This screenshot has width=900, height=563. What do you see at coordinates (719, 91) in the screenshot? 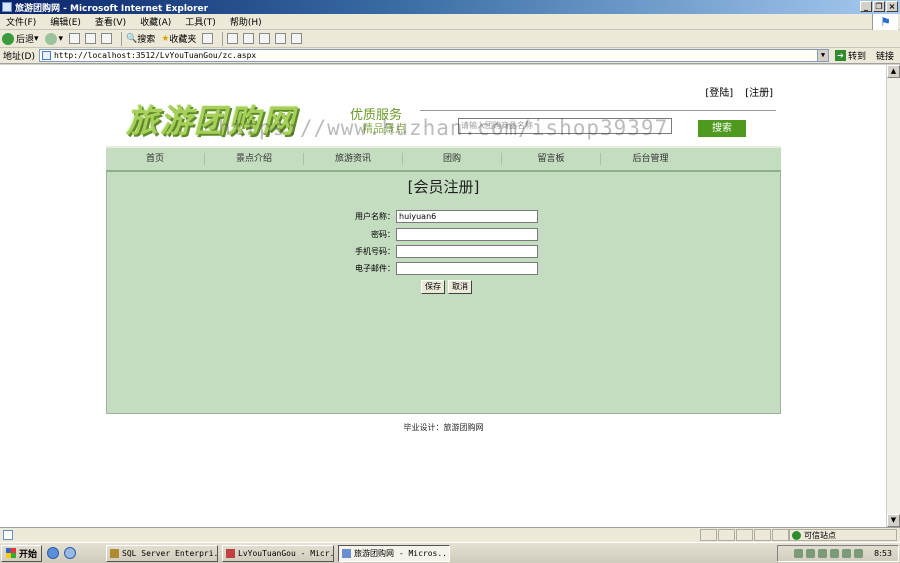
I see `login-link: [登陆]` at bounding box center [719, 91].